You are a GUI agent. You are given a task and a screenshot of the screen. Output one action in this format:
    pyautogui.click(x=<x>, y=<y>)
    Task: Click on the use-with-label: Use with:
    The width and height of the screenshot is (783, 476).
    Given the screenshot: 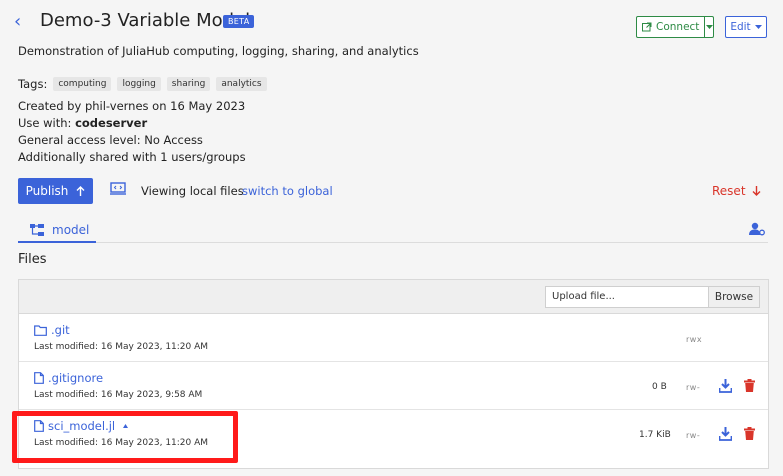 What is the action you would take?
    pyautogui.click(x=47, y=123)
    